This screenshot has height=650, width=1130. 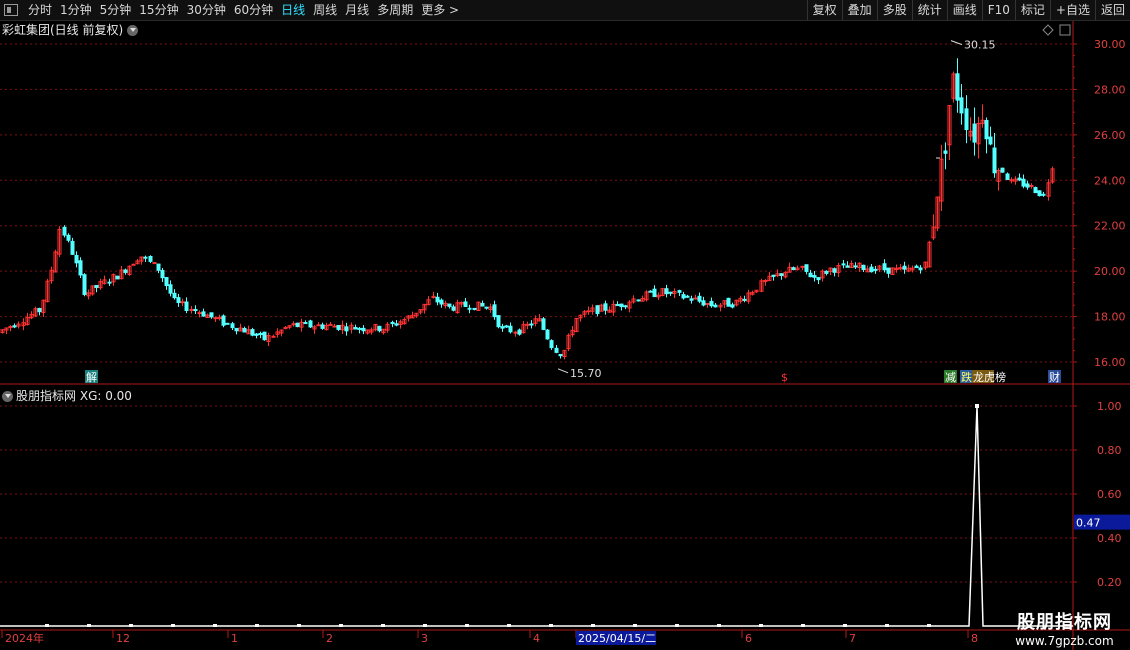 What do you see at coordinates (980, 45) in the screenshot?
I see `high-price-label: 30.15` at bounding box center [980, 45].